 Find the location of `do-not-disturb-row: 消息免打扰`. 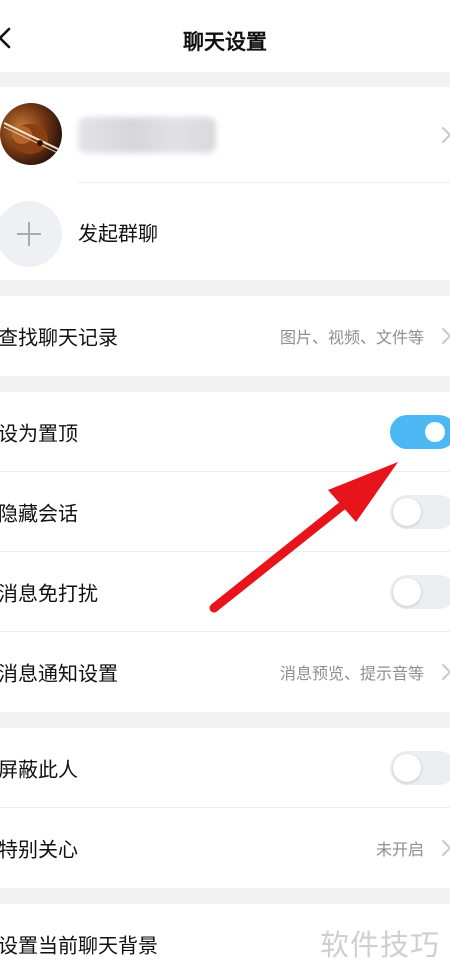

do-not-disturb-row: 消息免打扰 is located at coordinates (225, 592).